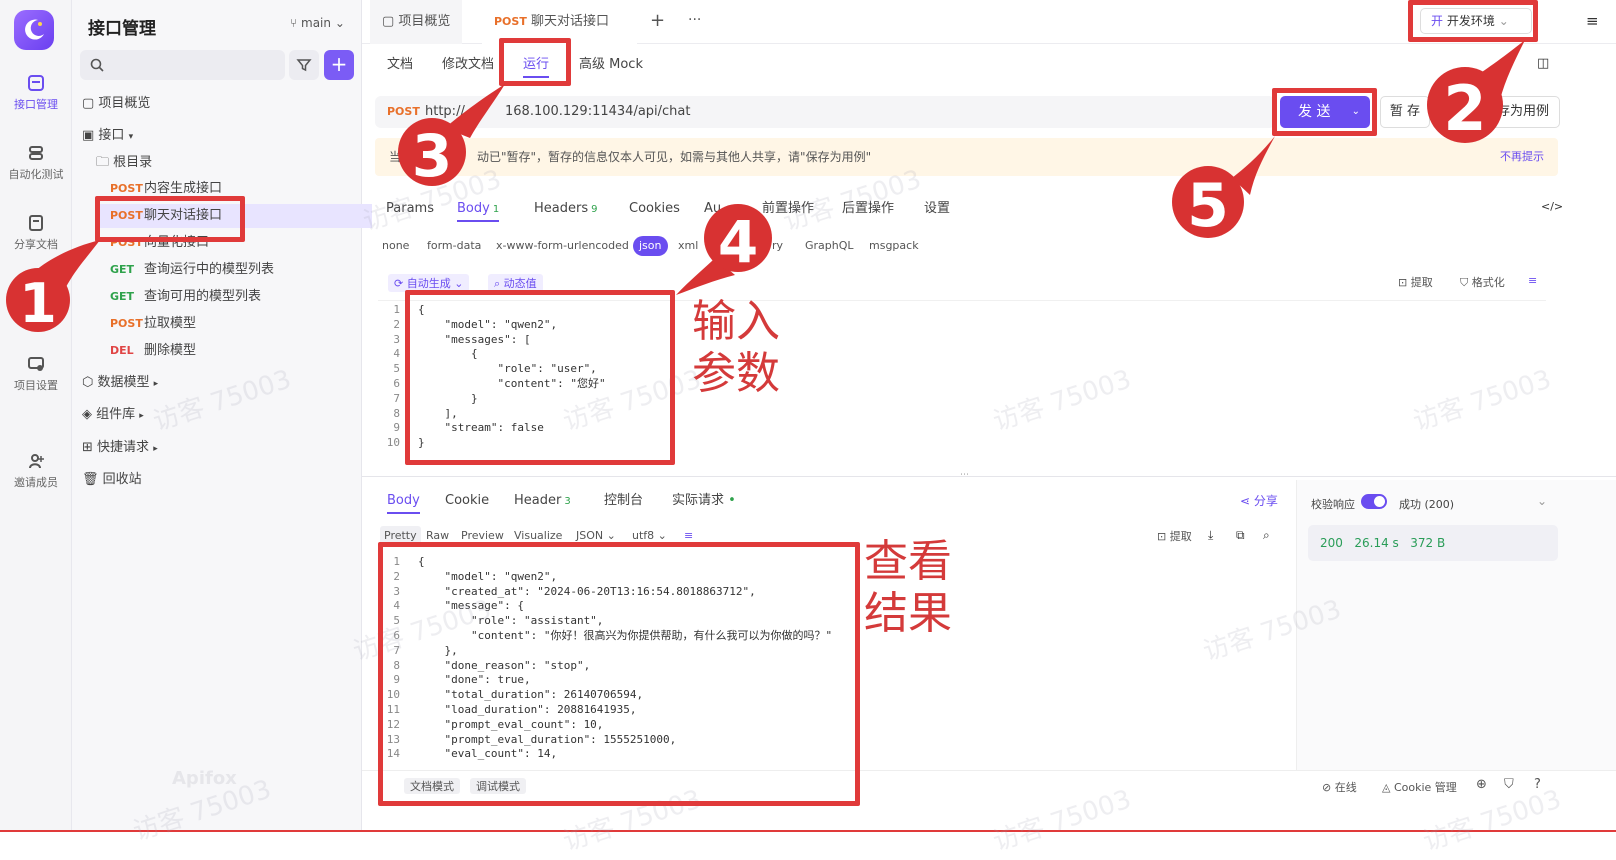  I want to click on callout-5: 5, so click(1223, 188).